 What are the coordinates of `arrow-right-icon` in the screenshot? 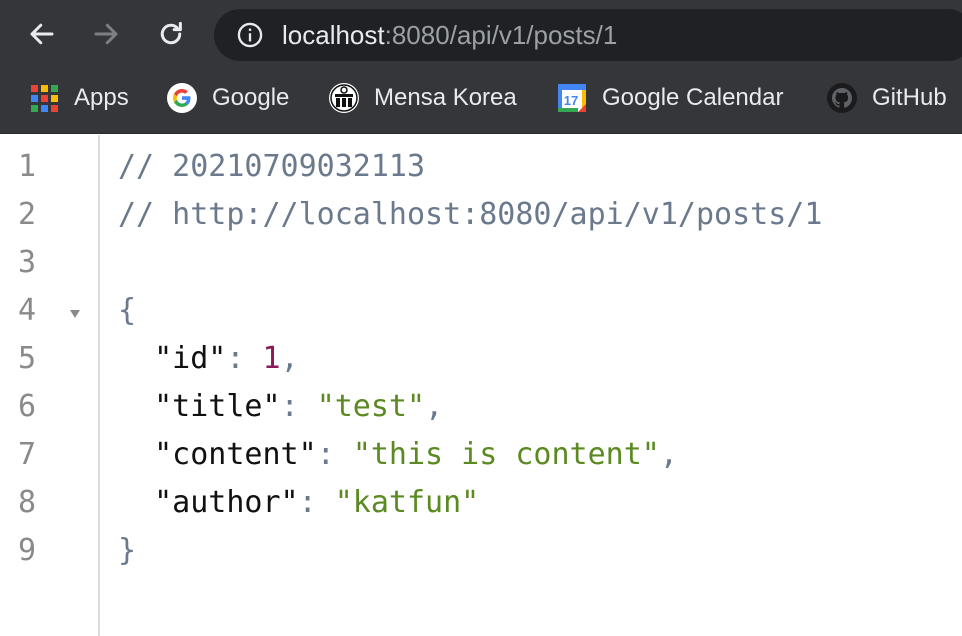 It's located at (106, 34).